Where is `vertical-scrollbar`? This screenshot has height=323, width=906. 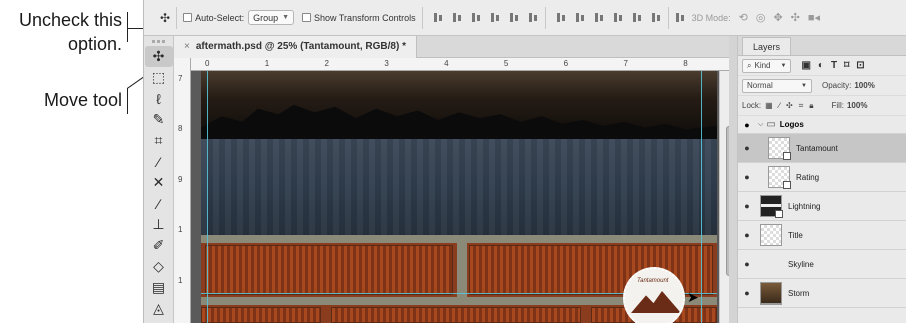
vertical-scrollbar is located at coordinates (725, 197).